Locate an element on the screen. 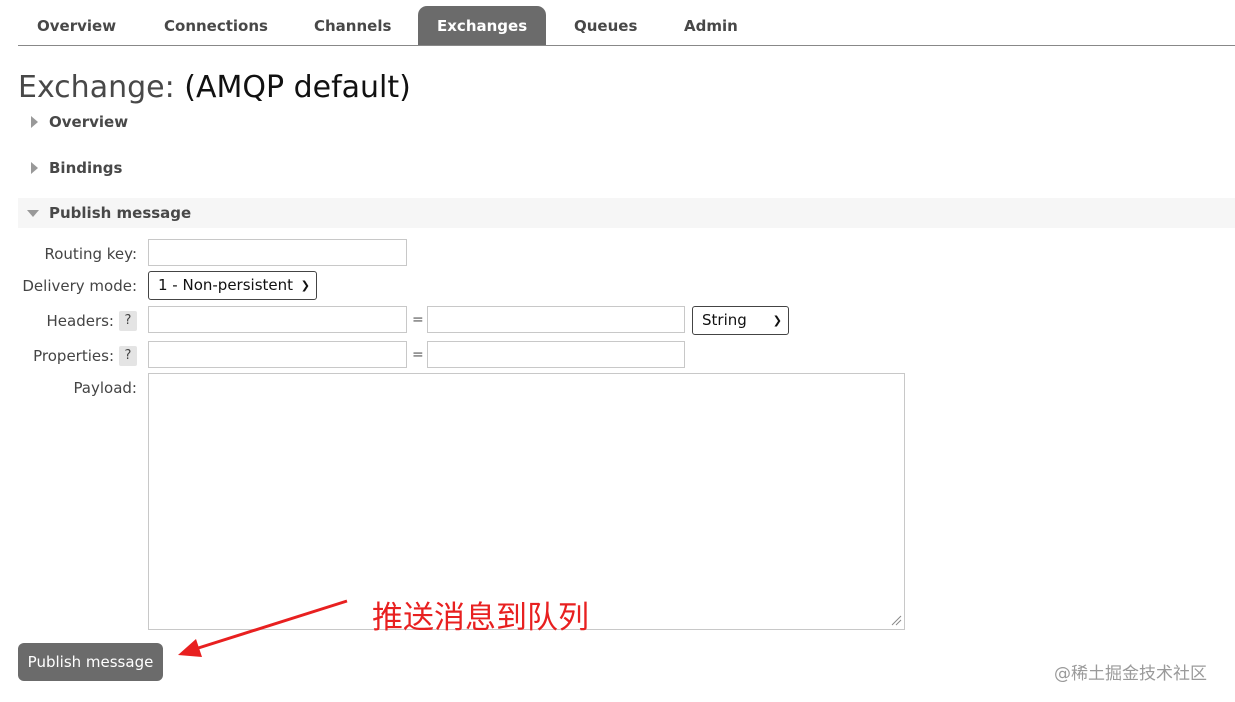 This screenshot has width=1235, height=702. annotation-arrow-icon is located at coordinates (263, 628).